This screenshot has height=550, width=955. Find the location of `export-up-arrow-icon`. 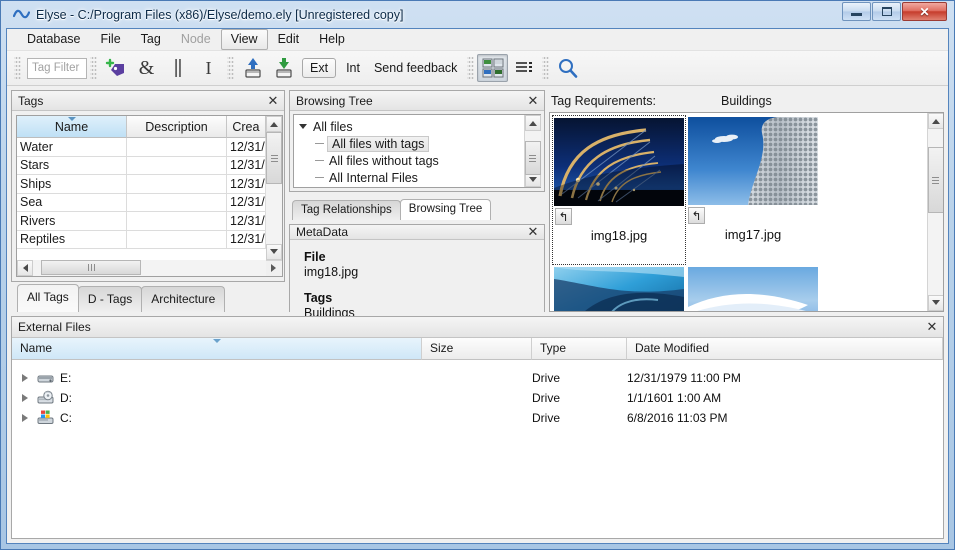

export-up-arrow-icon is located at coordinates (252, 68).